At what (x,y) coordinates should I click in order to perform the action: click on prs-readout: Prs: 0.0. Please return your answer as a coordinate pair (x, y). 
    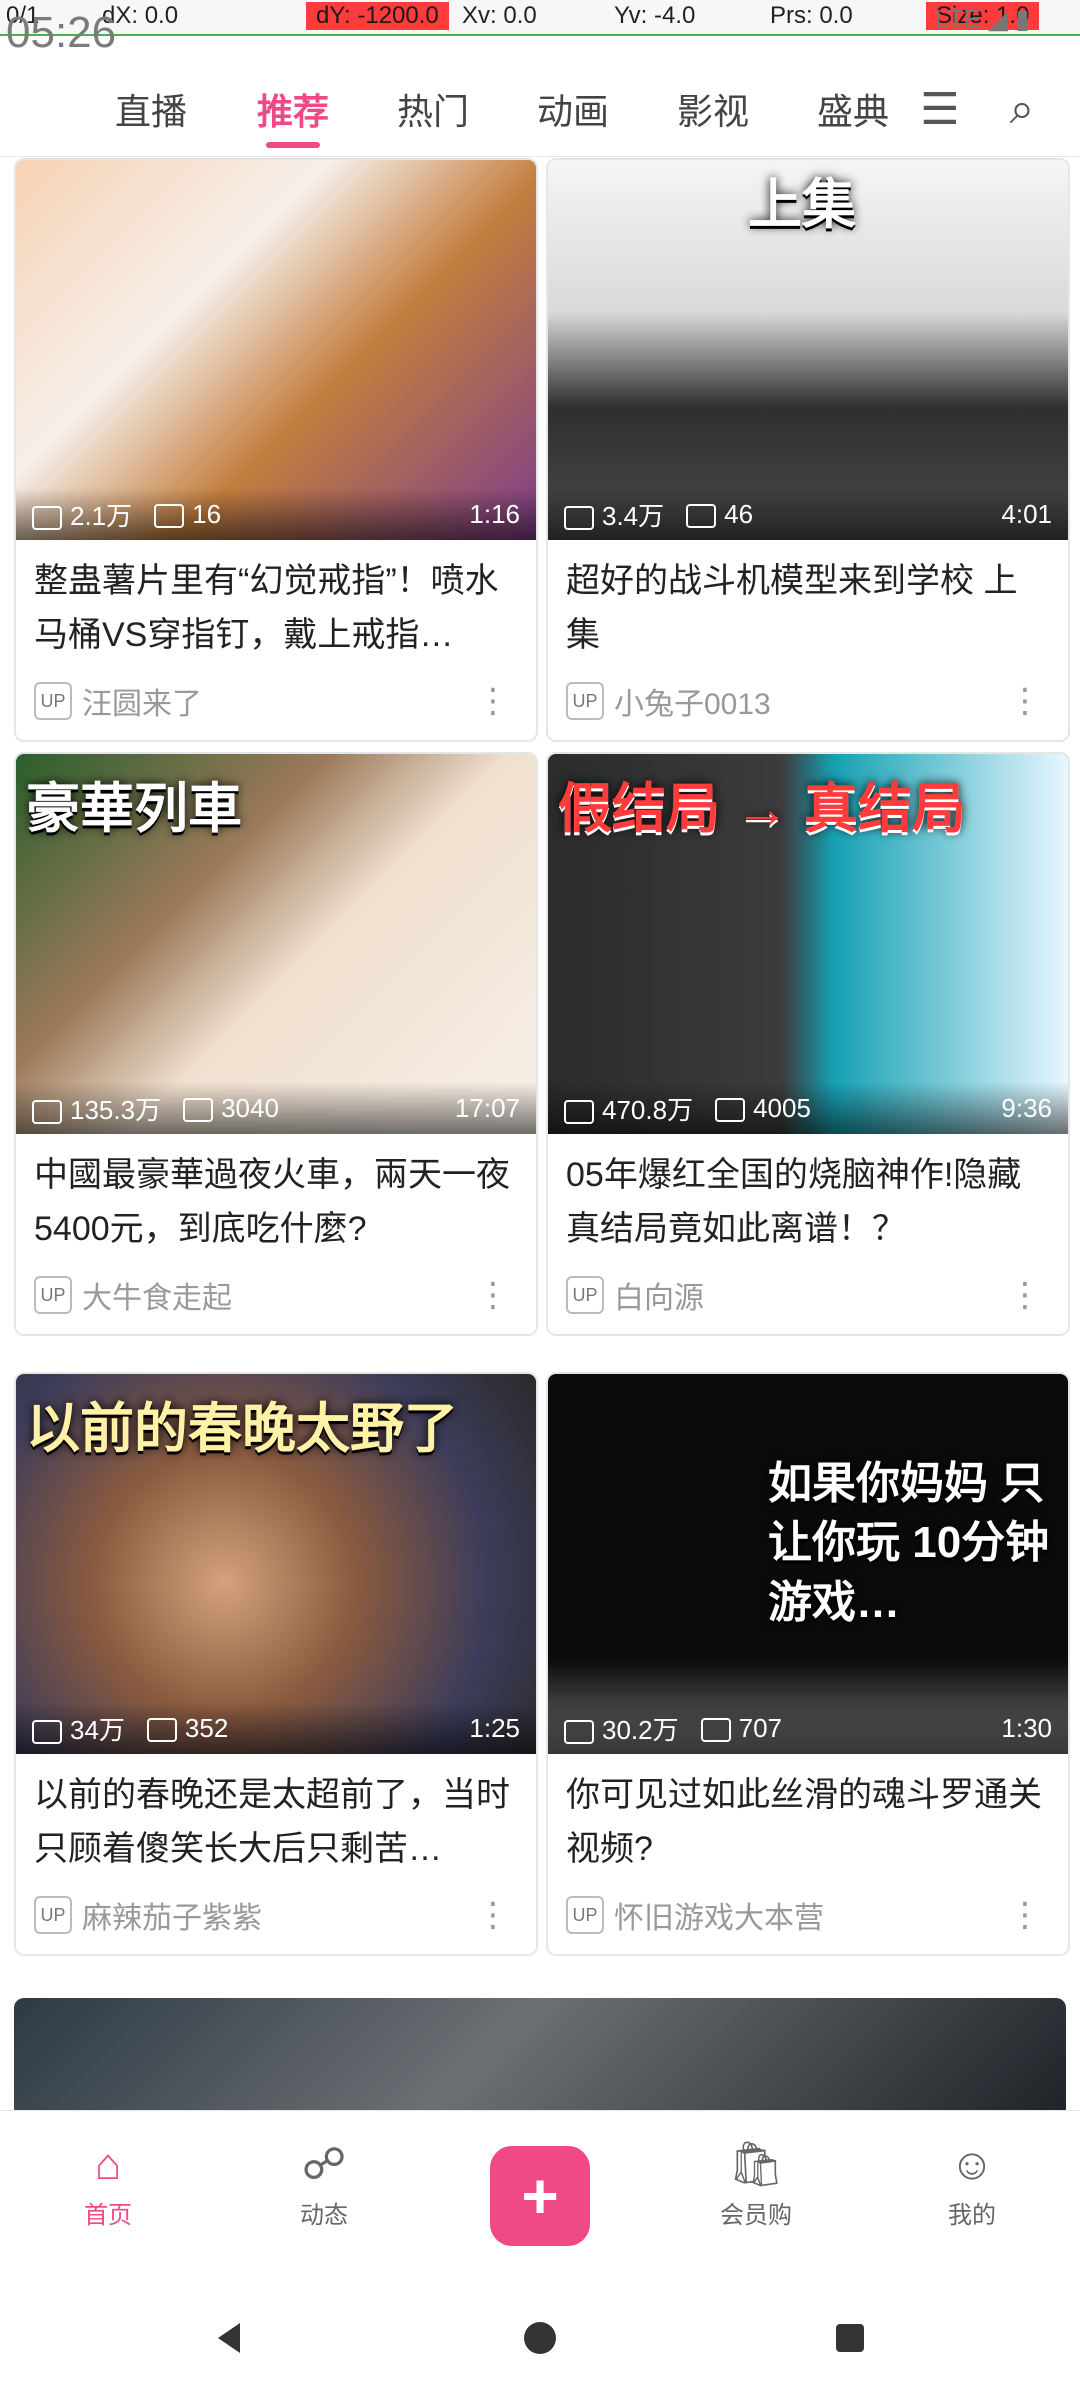
    Looking at the image, I should click on (811, 15).